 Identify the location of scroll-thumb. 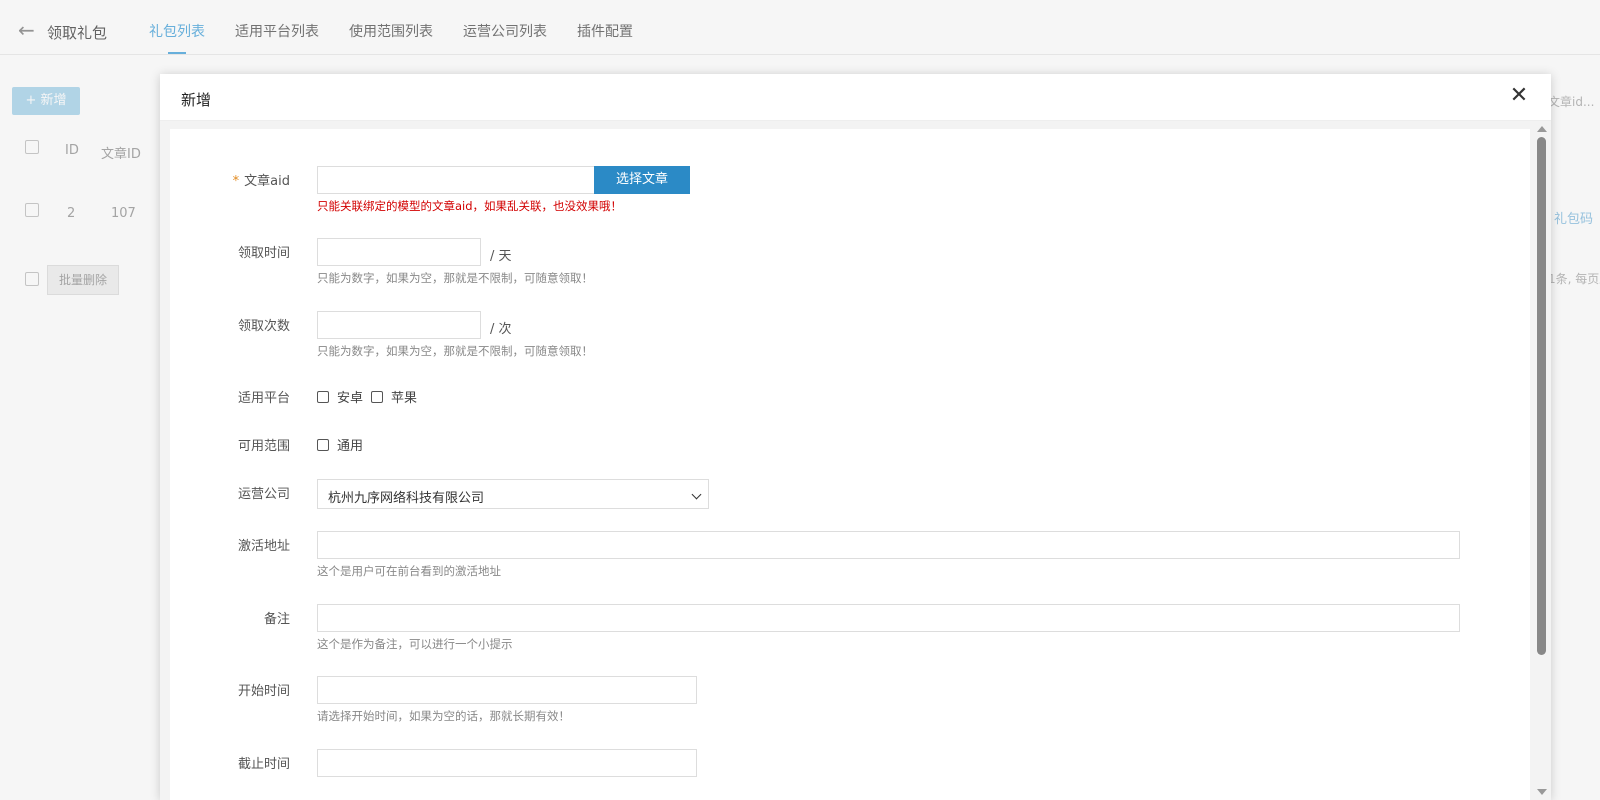
(1541, 396).